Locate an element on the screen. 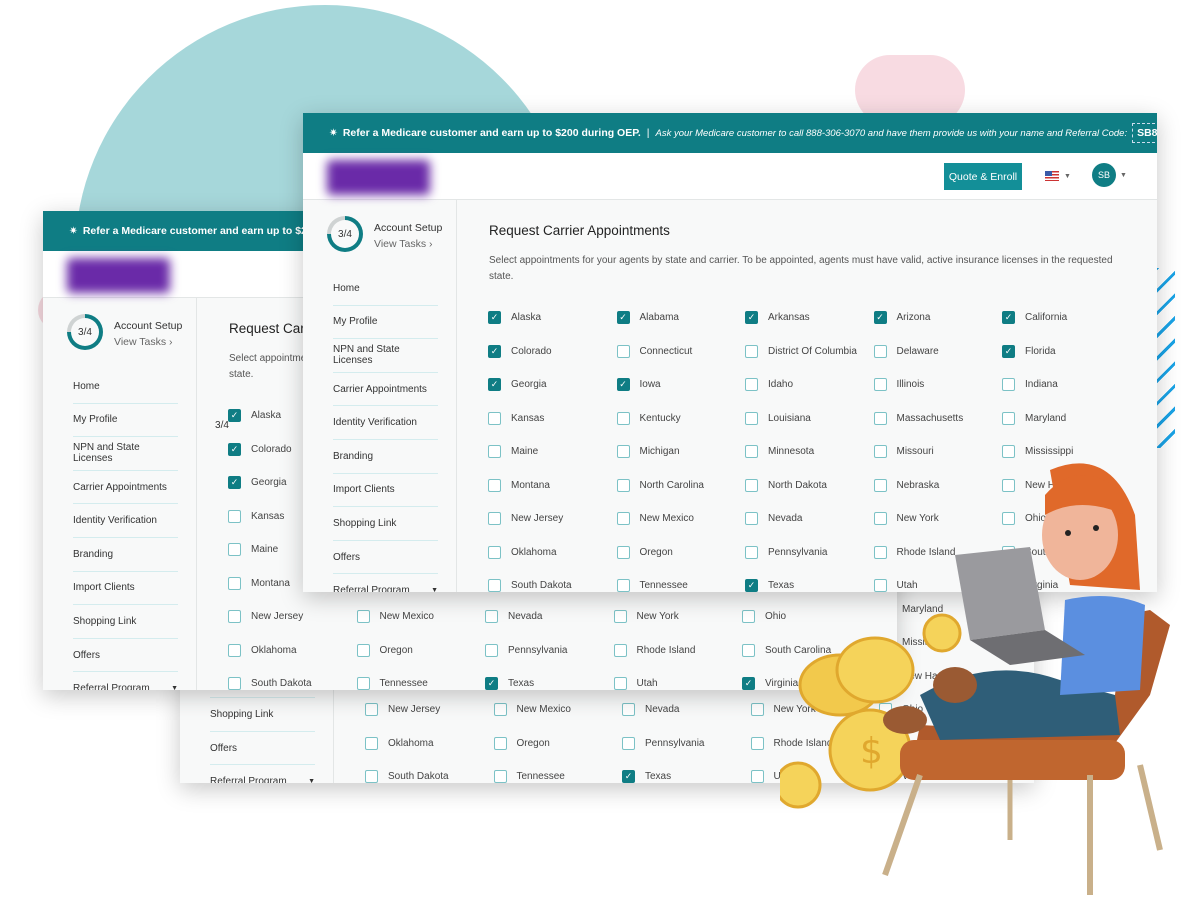 This screenshot has height=900, width=1200. brand-logo is located at coordinates (378, 177).